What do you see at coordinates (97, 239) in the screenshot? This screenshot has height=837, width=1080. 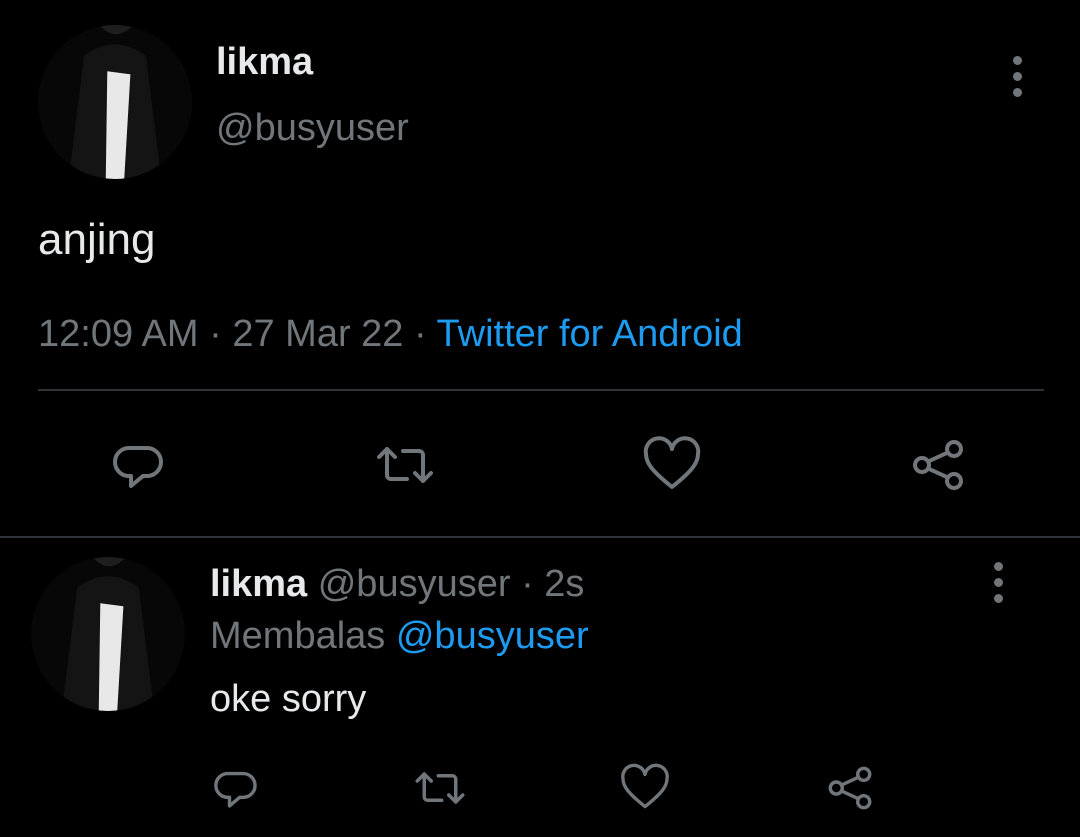 I see `main-tweet-text: anjing` at bounding box center [97, 239].